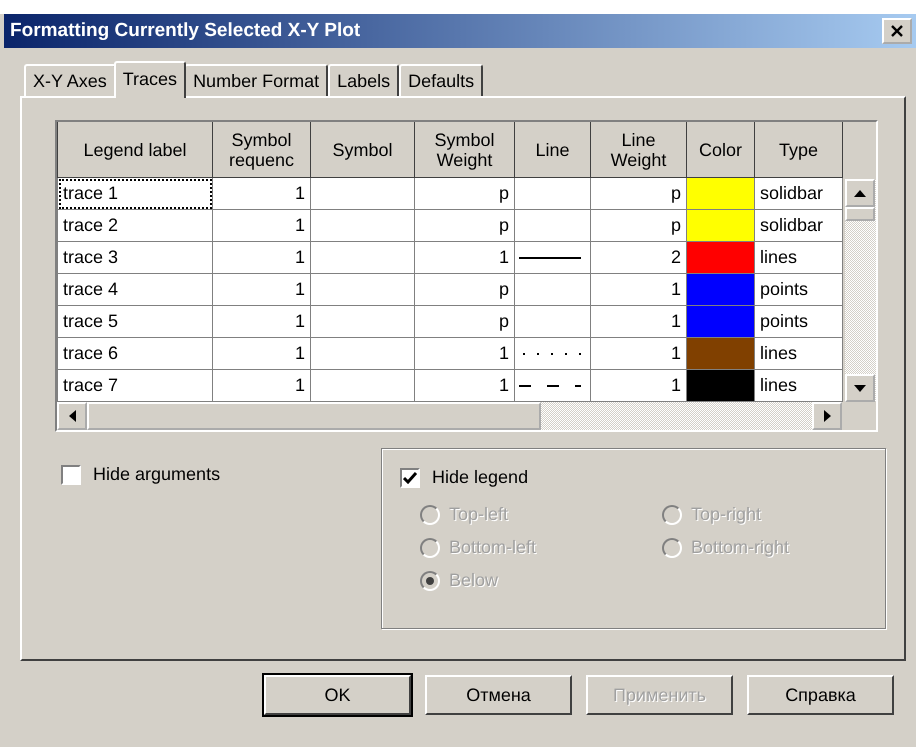  What do you see at coordinates (364, 80) in the screenshot?
I see `tab: Labels` at bounding box center [364, 80].